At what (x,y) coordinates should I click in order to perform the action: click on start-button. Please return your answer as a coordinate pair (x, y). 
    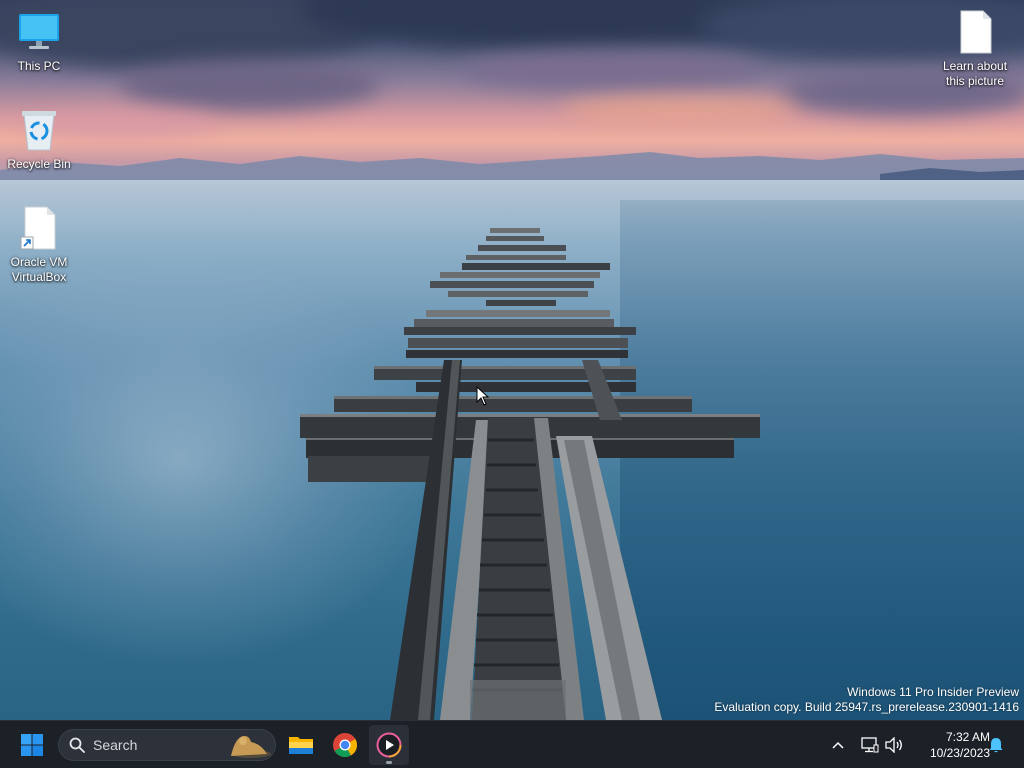
    Looking at the image, I should click on (32, 745).